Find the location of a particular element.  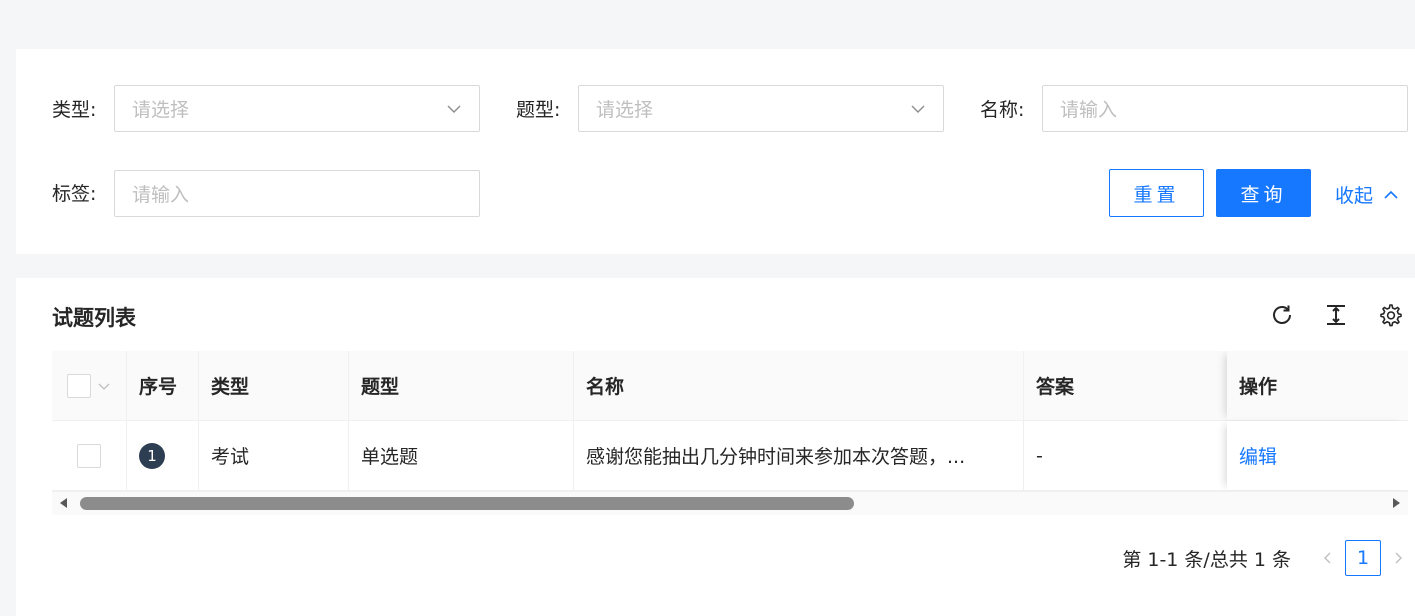

chevron-left-icon is located at coordinates (1327, 558).